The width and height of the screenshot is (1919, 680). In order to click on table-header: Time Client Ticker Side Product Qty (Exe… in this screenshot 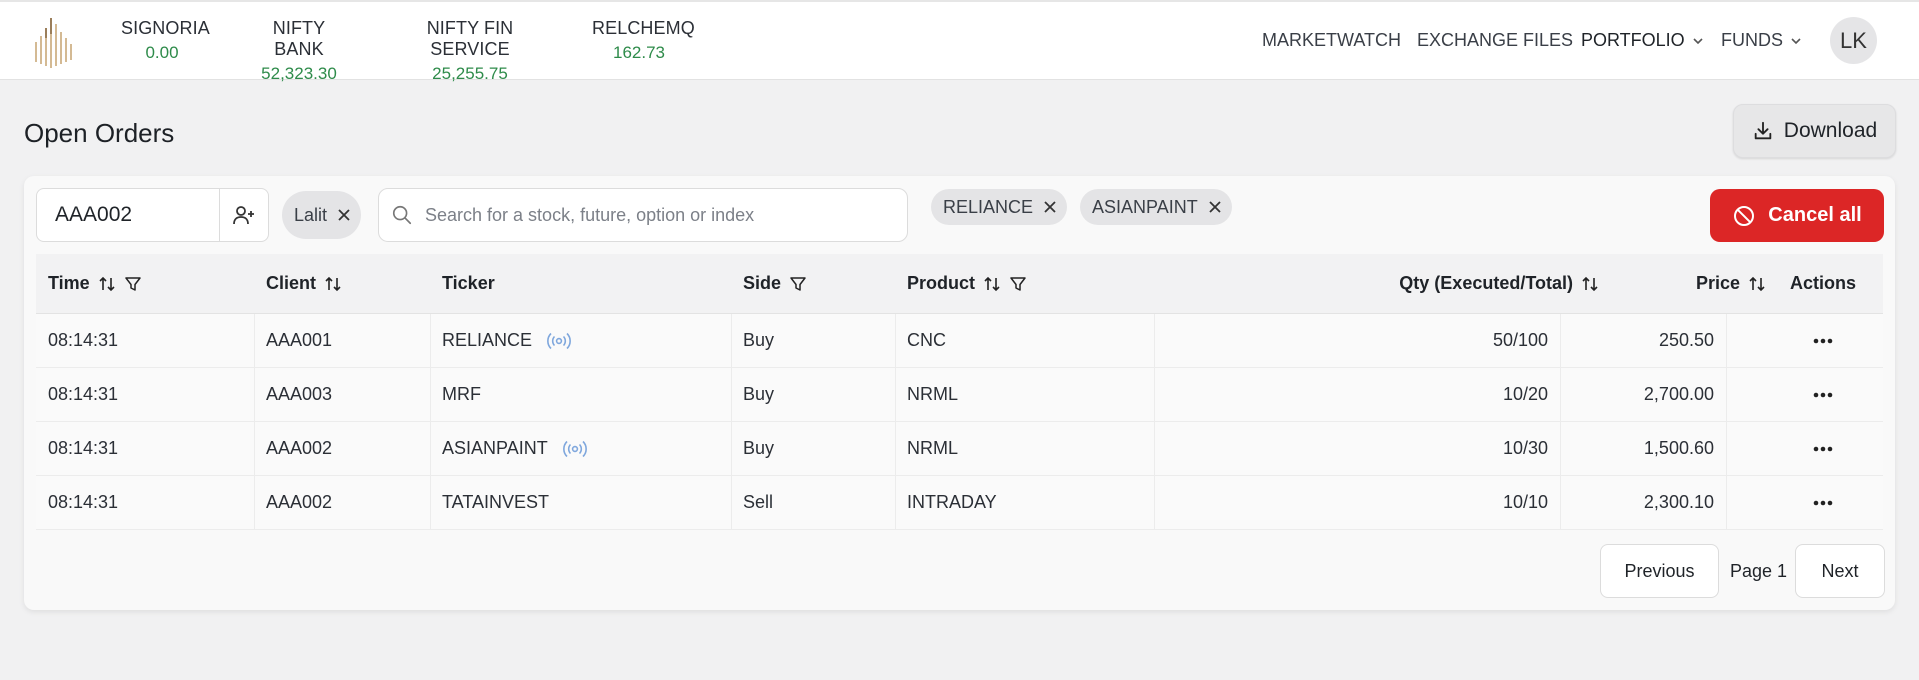, I will do `click(959, 284)`.